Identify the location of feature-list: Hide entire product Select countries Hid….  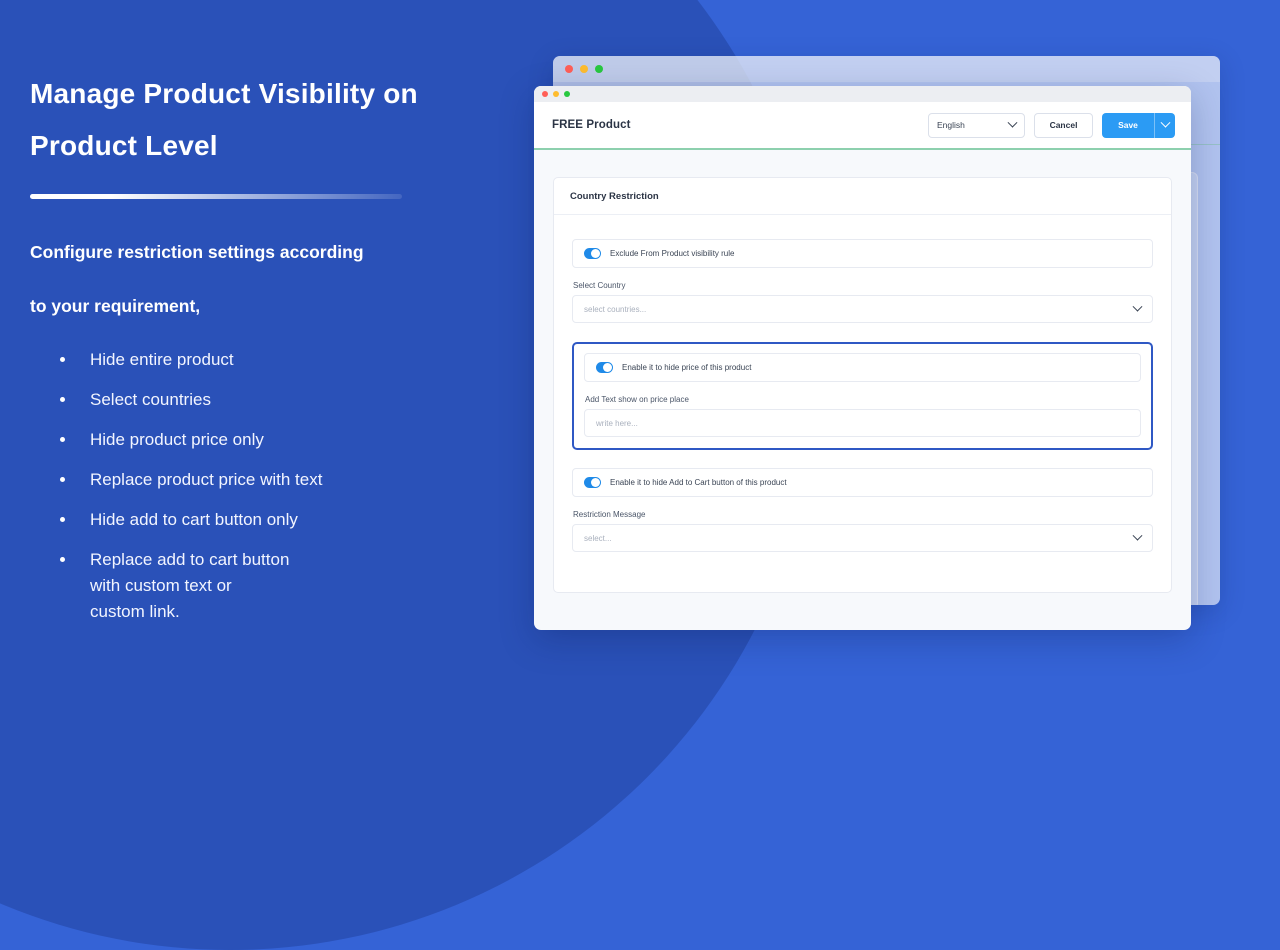
(275, 486).